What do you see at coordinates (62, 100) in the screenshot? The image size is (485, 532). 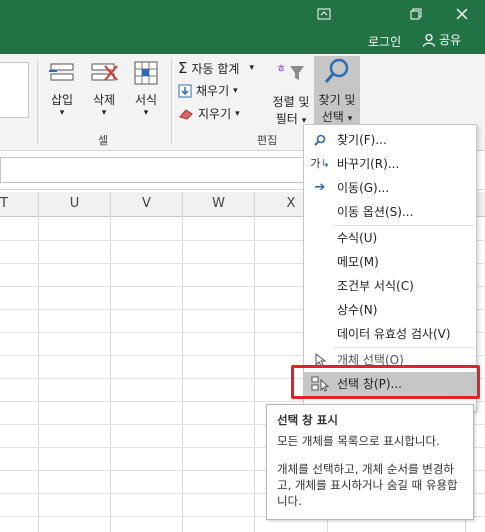 I see `insert-label: 삽입` at bounding box center [62, 100].